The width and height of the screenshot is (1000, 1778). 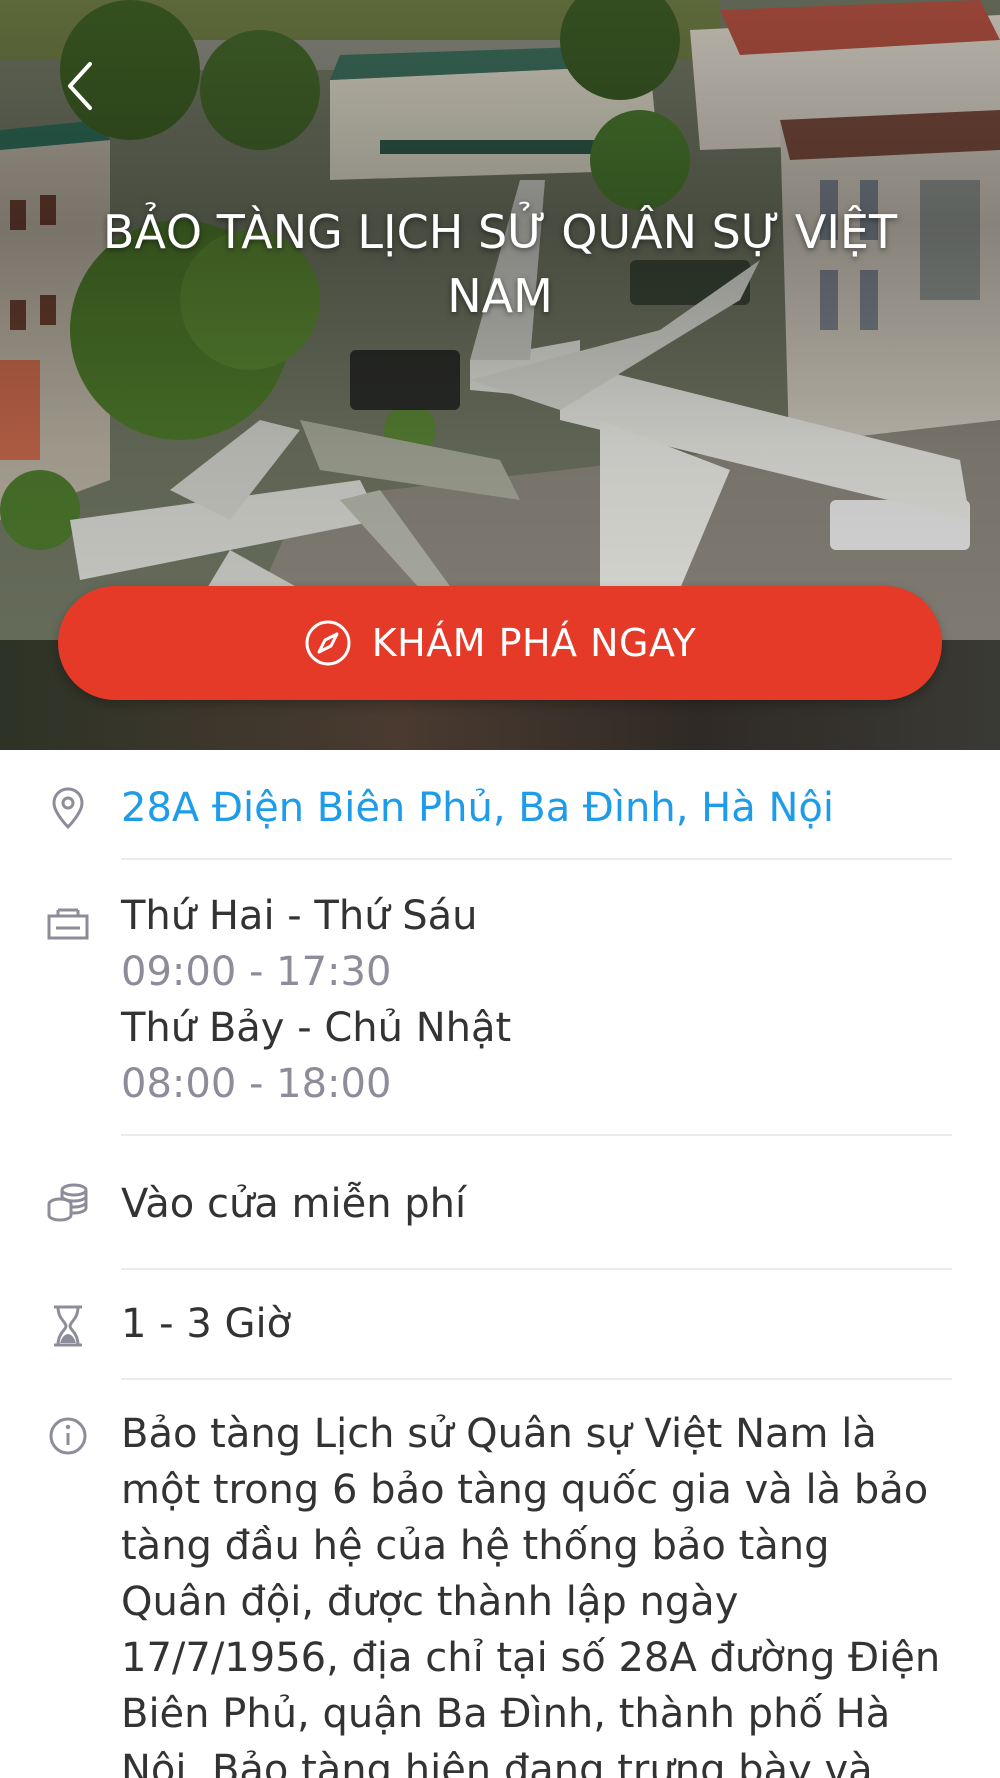 I want to click on weekday-label: Thứ Hai - Thứ Sáu, so click(x=299, y=916).